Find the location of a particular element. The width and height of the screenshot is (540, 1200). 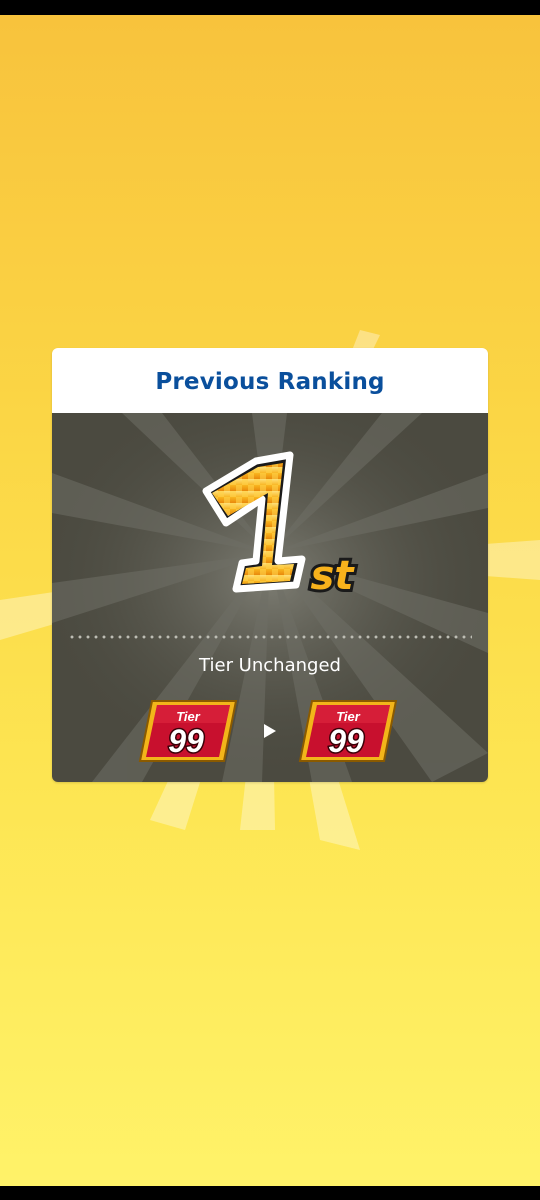

rank-suffix: st is located at coordinates (333, 576).